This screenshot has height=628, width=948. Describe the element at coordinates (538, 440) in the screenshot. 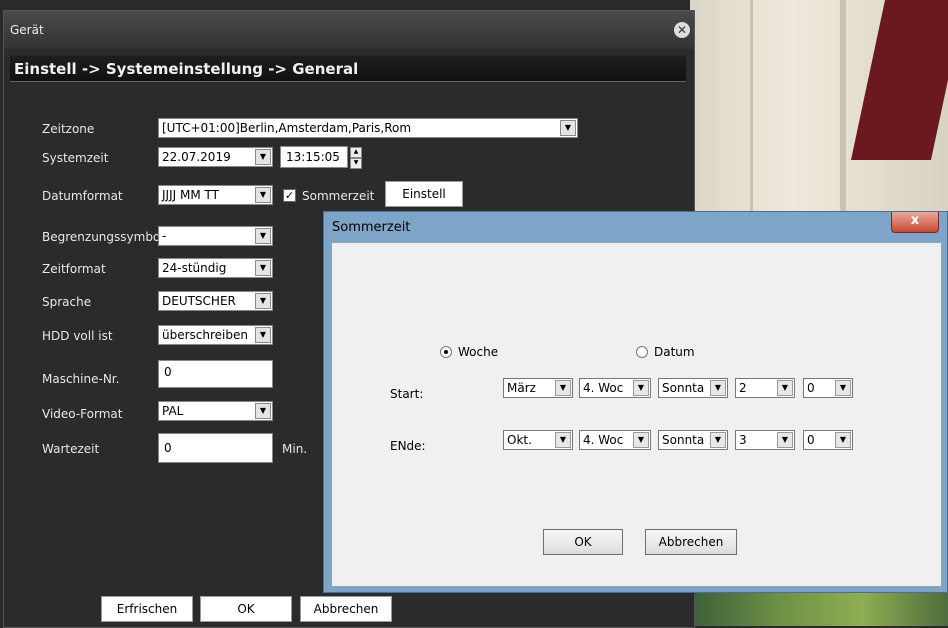

I see `end-month-select: Okt. ▼` at that location.